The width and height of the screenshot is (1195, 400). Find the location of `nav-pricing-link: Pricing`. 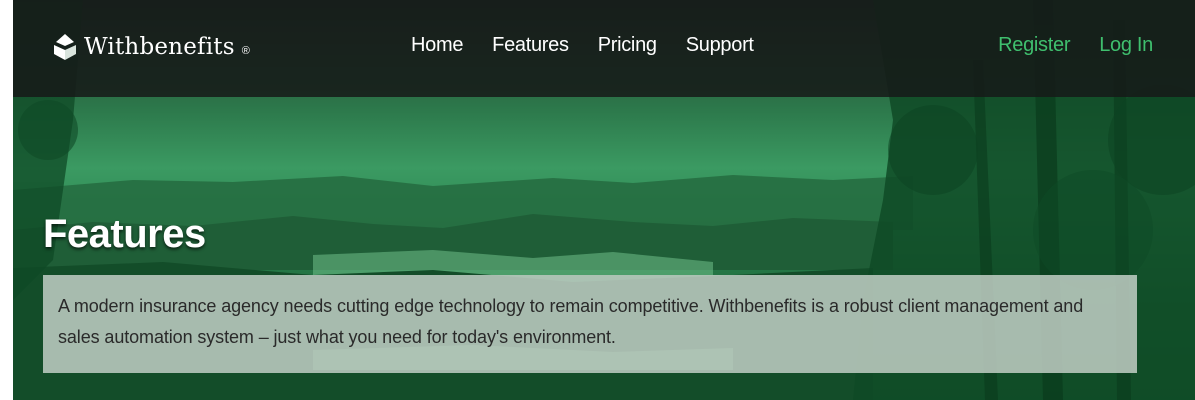

nav-pricing-link: Pricing is located at coordinates (627, 45).